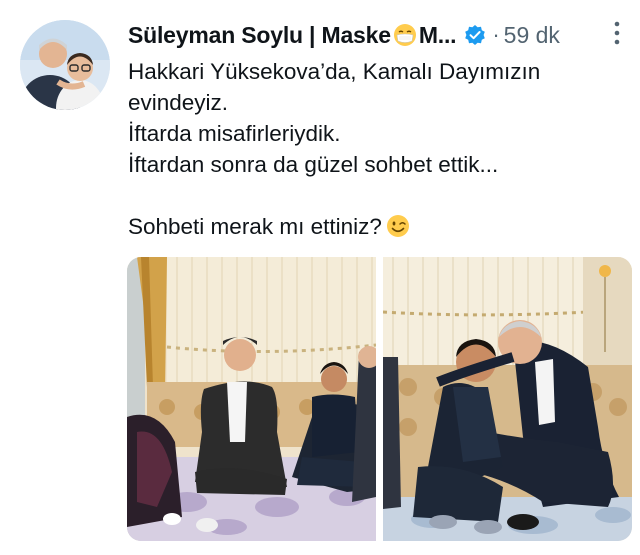 The image size is (640, 555). What do you see at coordinates (178, 102) in the screenshot?
I see `tweet-line: evindeyiz.` at bounding box center [178, 102].